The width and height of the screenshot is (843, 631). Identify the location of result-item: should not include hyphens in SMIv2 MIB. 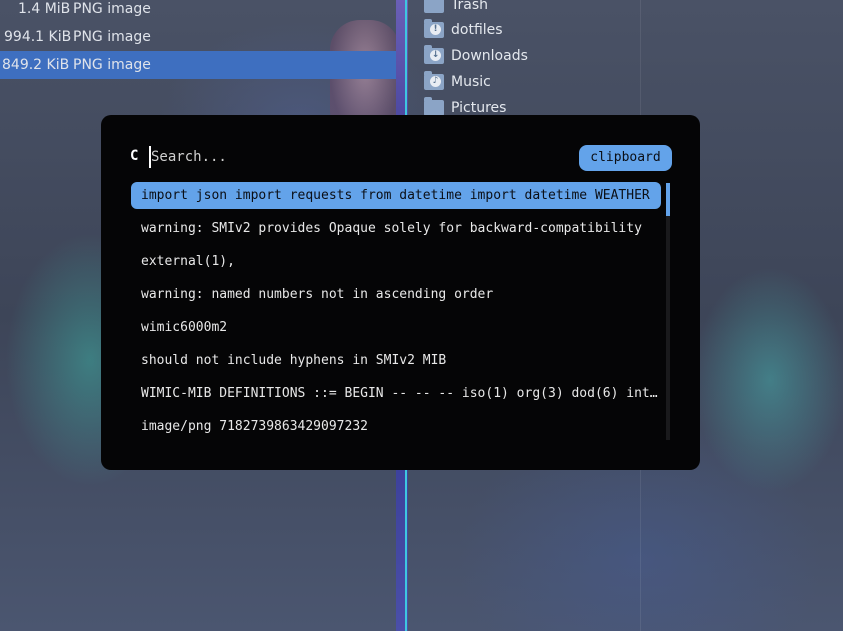
(396, 360).